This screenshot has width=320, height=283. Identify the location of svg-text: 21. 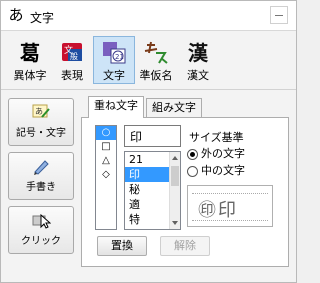
(119, 57).